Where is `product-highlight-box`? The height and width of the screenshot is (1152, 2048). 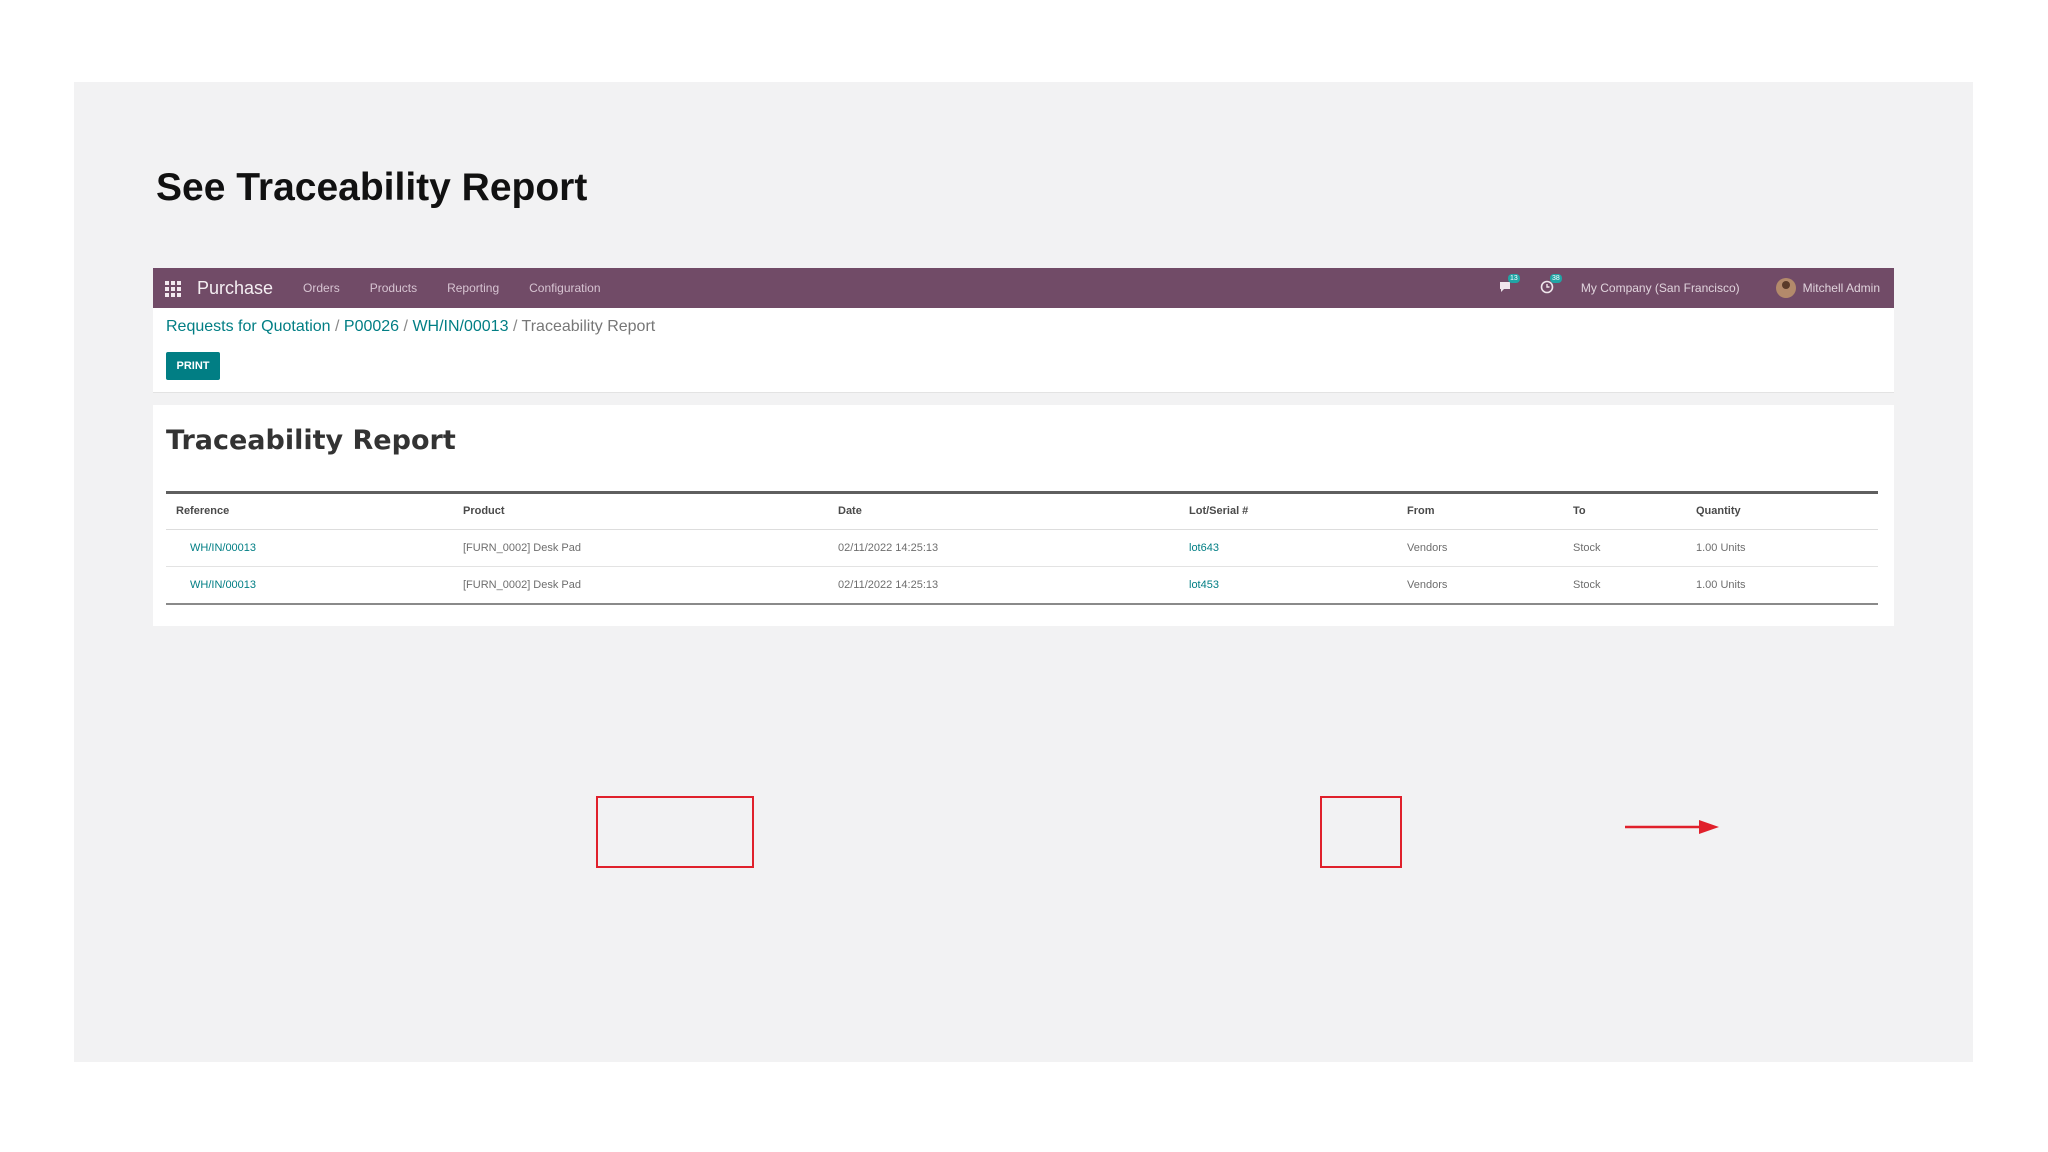
product-highlight-box is located at coordinates (675, 832).